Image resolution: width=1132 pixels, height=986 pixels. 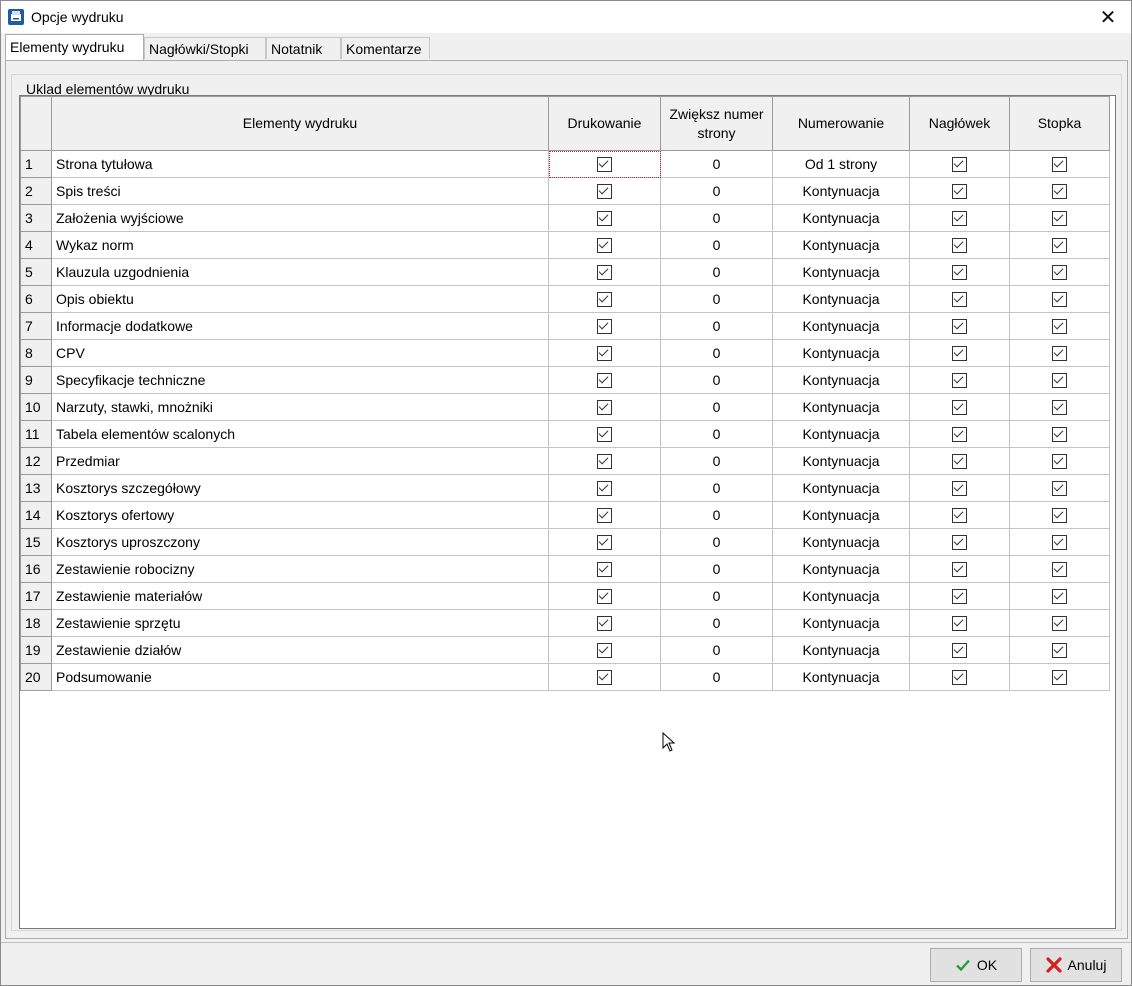 What do you see at coordinates (74, 47) in the screenshot?
I see `tab-elementy-wydruku: Elementy wydruku` at bounding box center [74, 47].